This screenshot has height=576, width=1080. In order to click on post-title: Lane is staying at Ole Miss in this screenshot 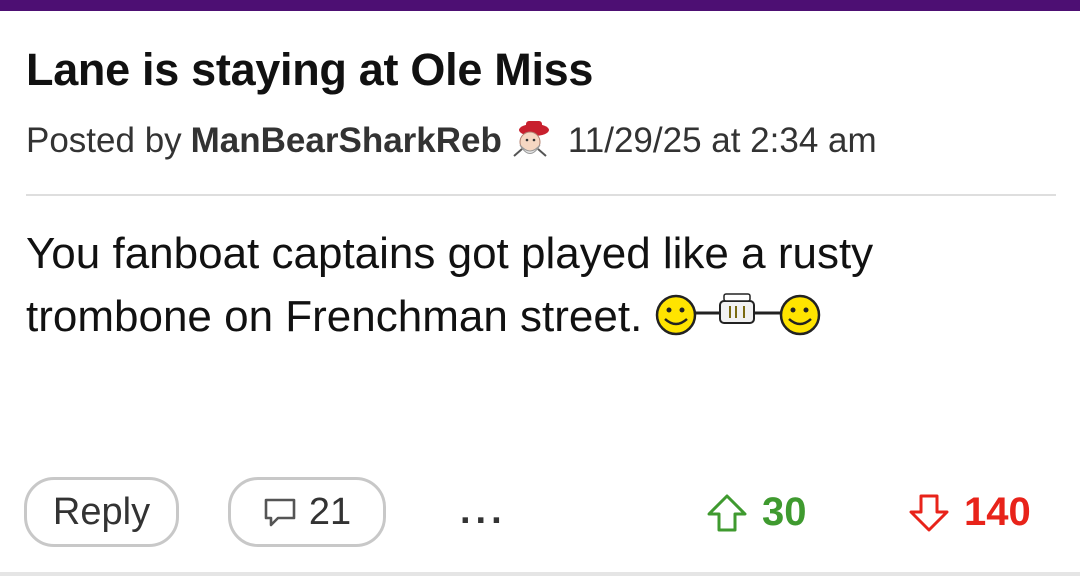, I will do `click(310, 69)`.